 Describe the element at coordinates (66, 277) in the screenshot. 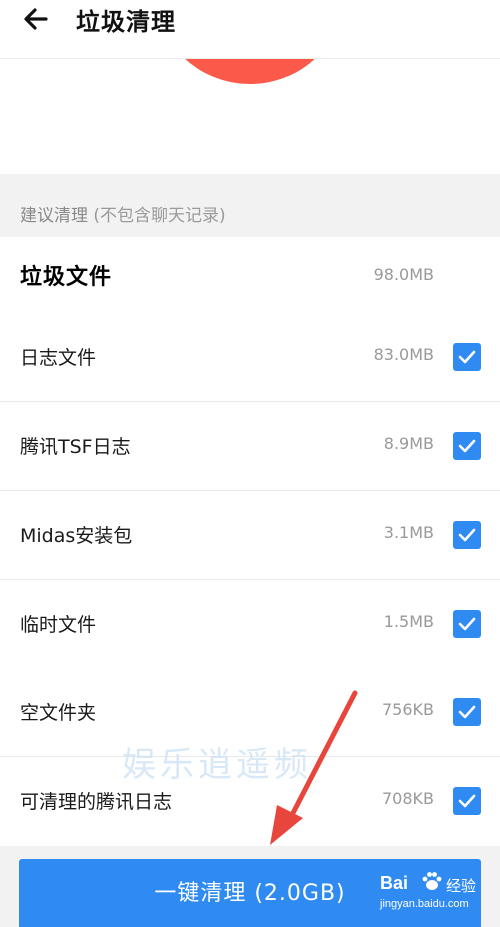

I see `group-label: 垃圾文件` at that location.